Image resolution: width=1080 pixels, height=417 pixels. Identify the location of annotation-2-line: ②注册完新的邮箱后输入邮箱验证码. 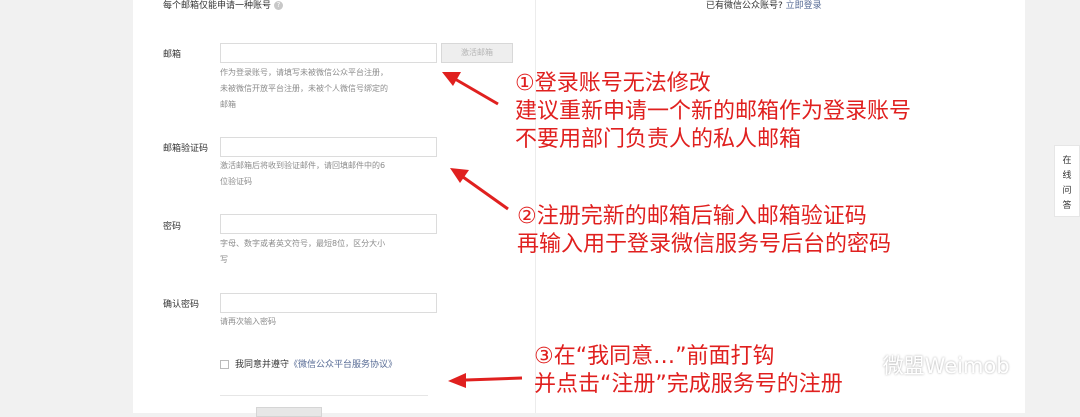
(692, 216).